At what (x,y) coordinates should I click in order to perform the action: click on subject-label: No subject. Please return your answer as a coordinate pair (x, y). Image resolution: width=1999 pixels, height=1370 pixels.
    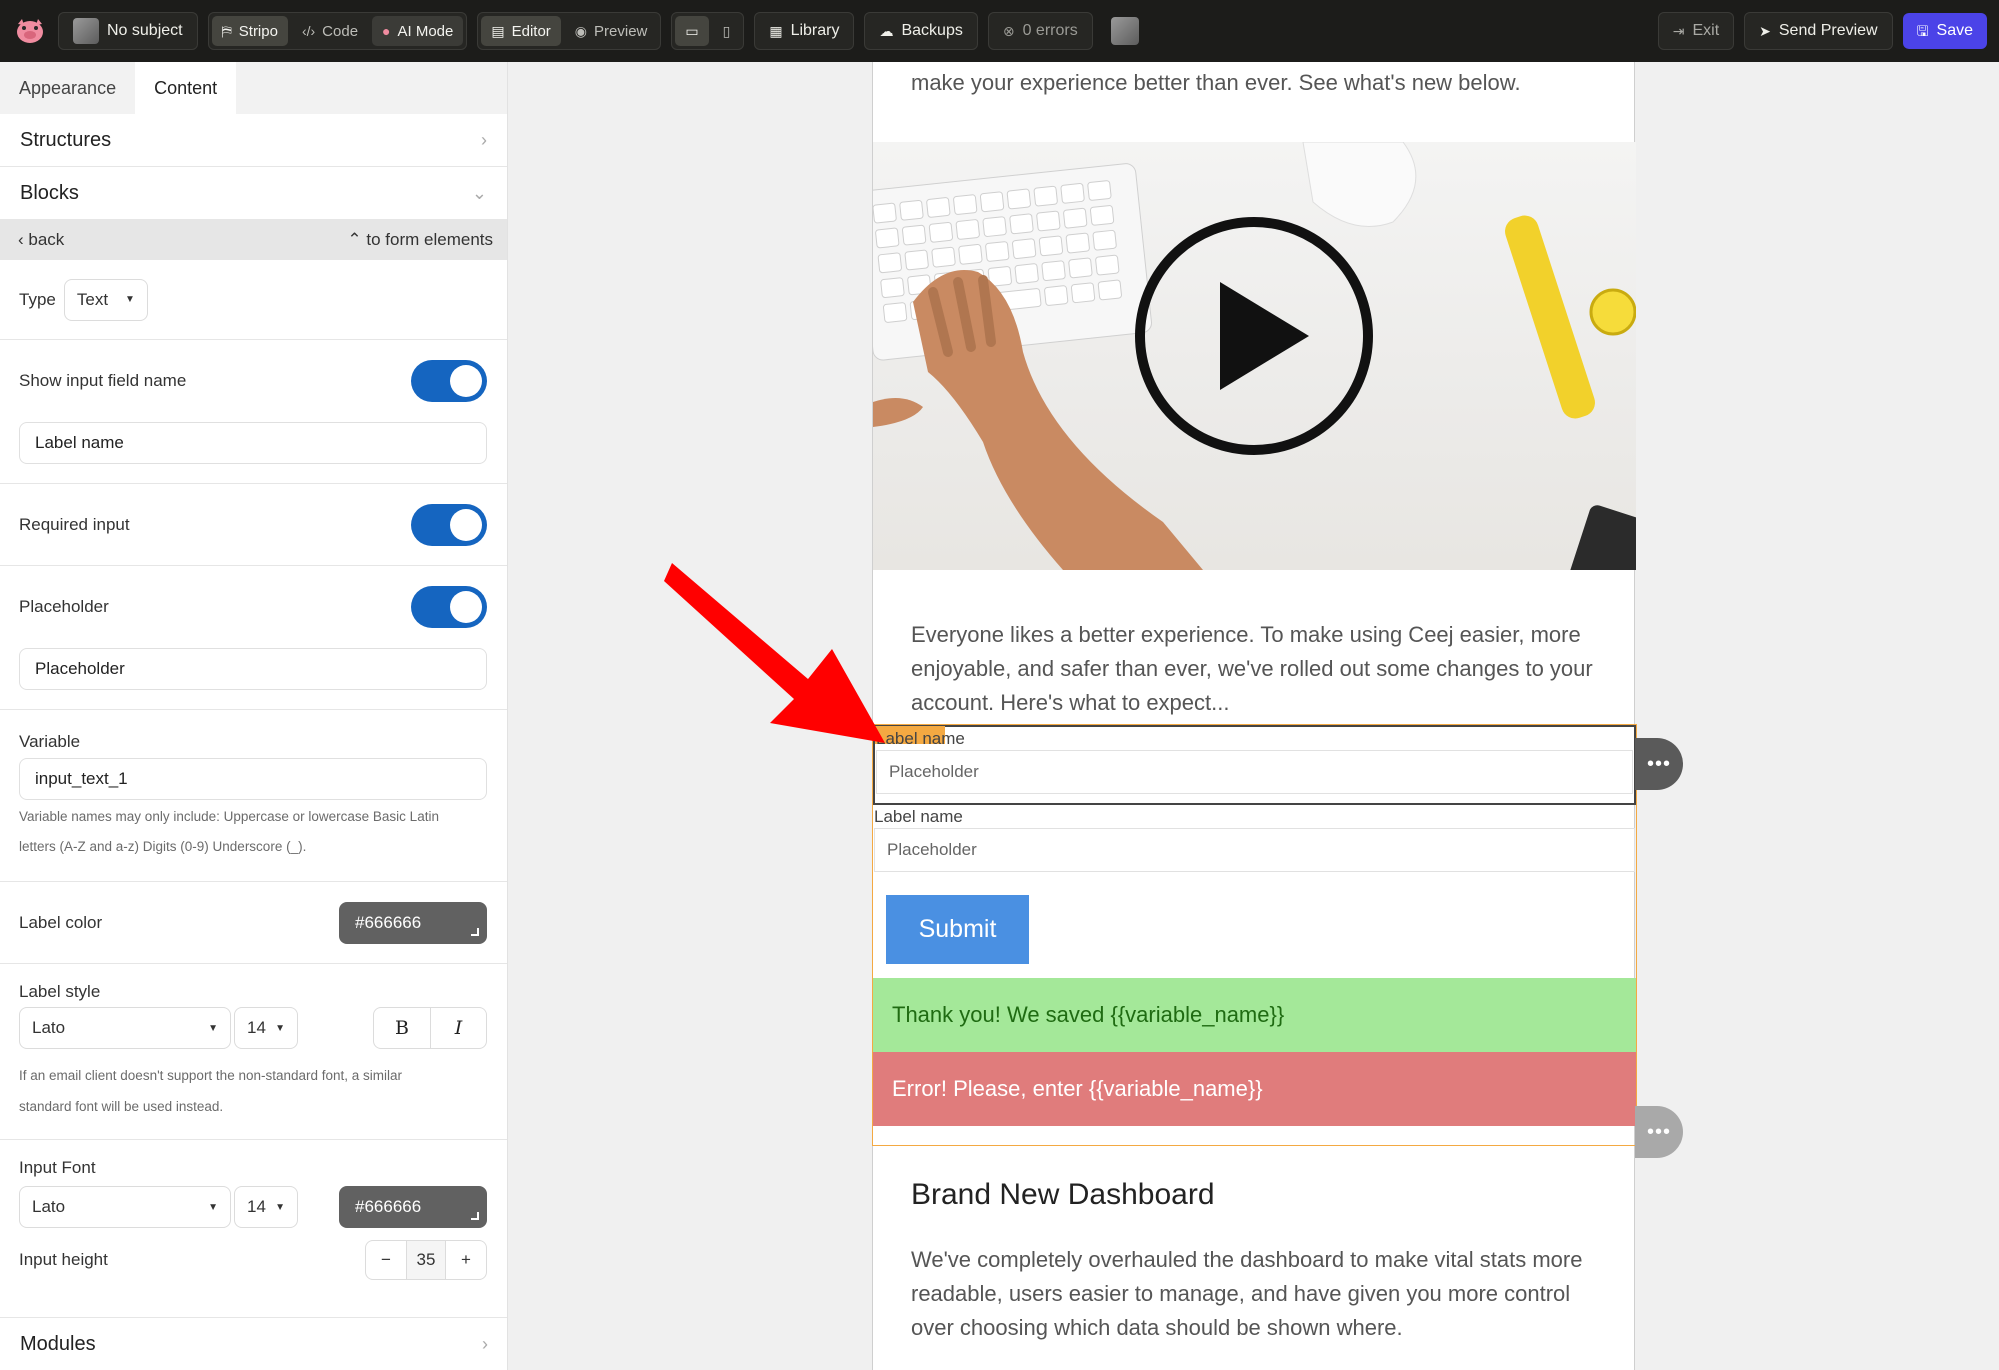
    Looking at the image, I should click on (145, 30).